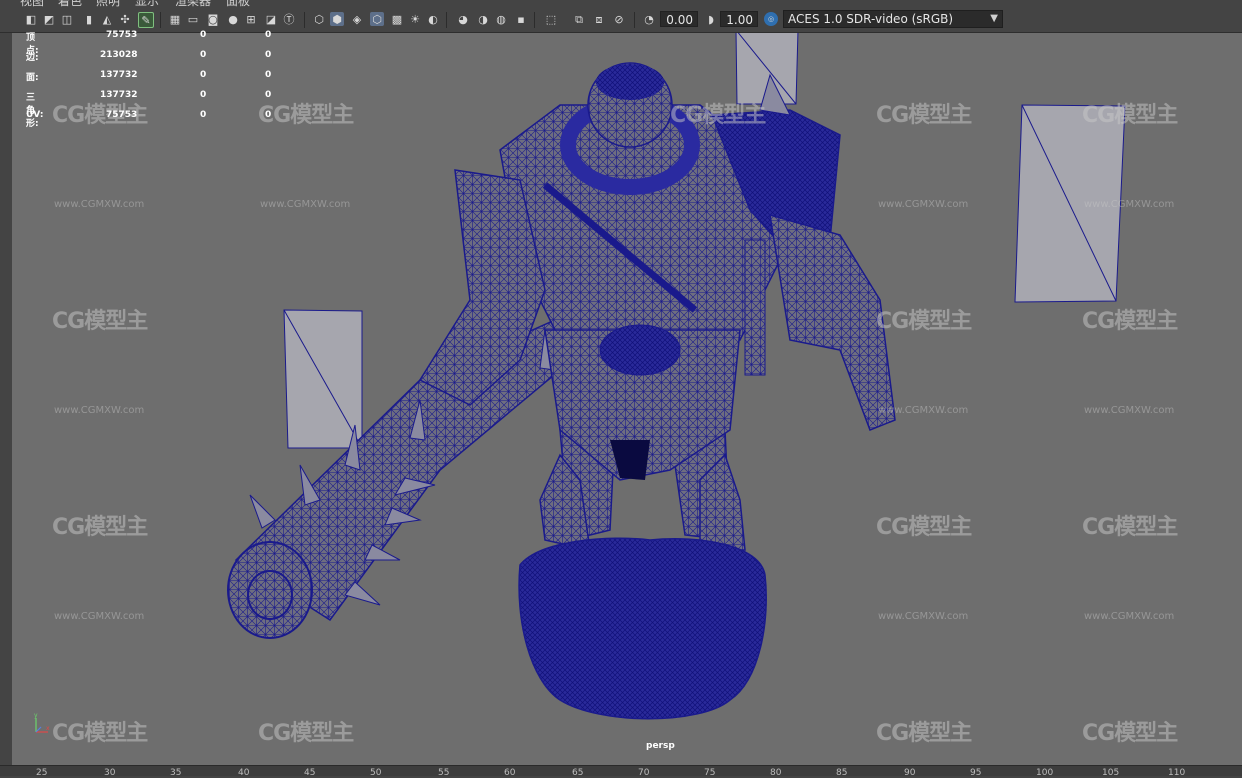  What do you see at coordinates (319, 19) in the screenshot?
I see `wireframe-icon: ⬡` at bounding box center [319, 19].